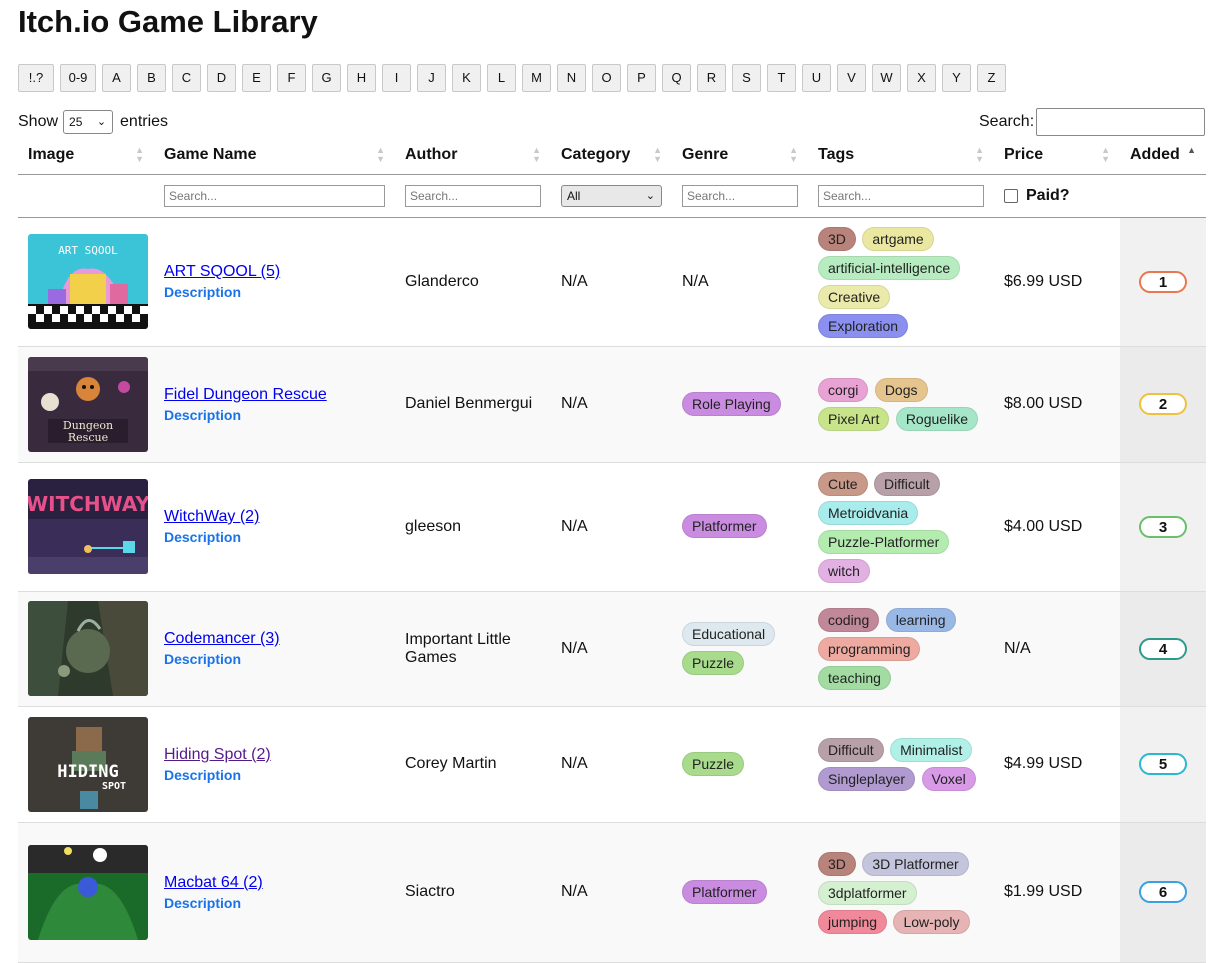  I want to click on alpha-button: N, so click(571, 78).